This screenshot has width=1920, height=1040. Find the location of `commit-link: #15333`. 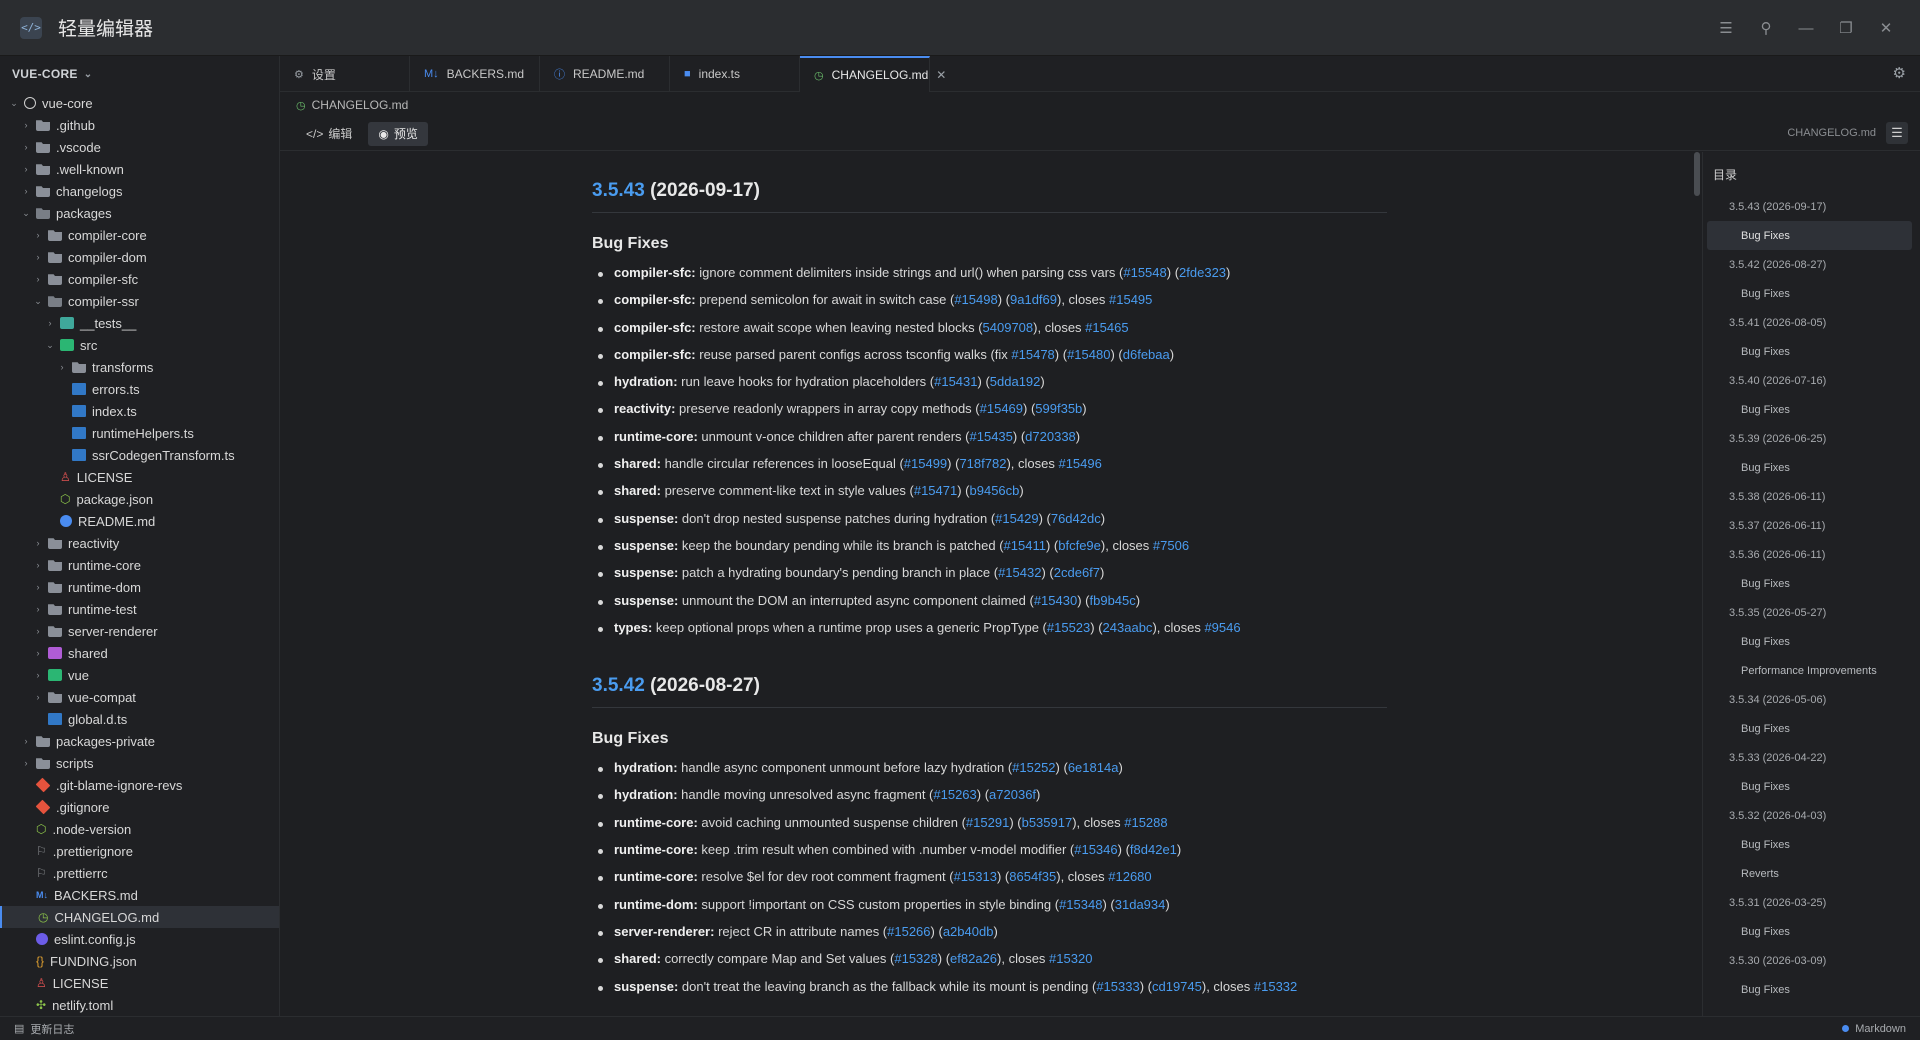

commit-link: #15333 is located at coordinates (1117, 986).